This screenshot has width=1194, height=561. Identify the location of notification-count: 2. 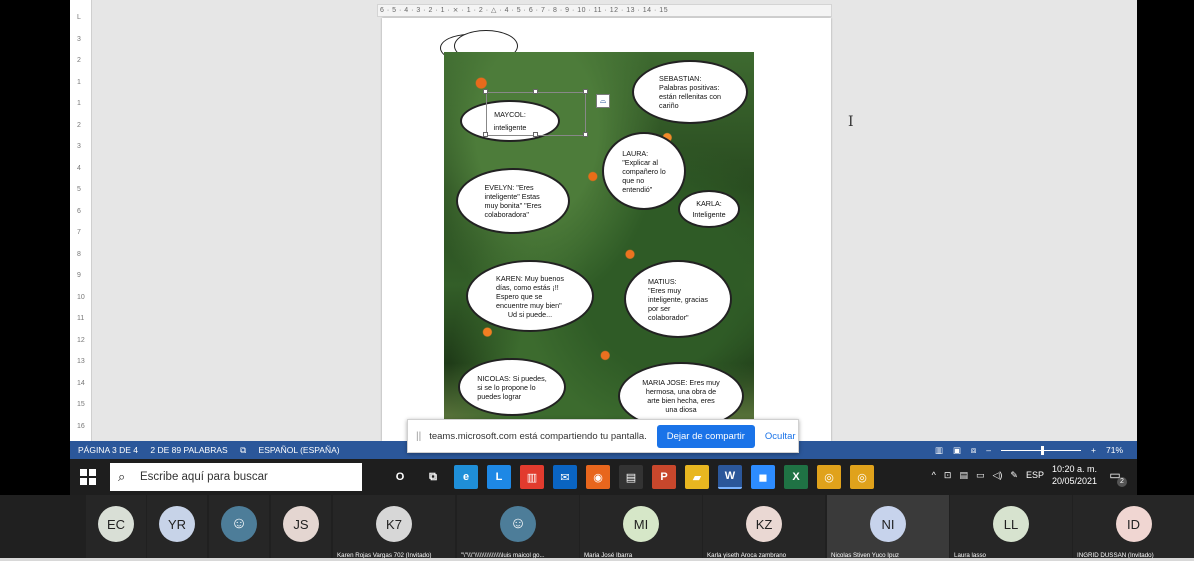
(1122, 482).